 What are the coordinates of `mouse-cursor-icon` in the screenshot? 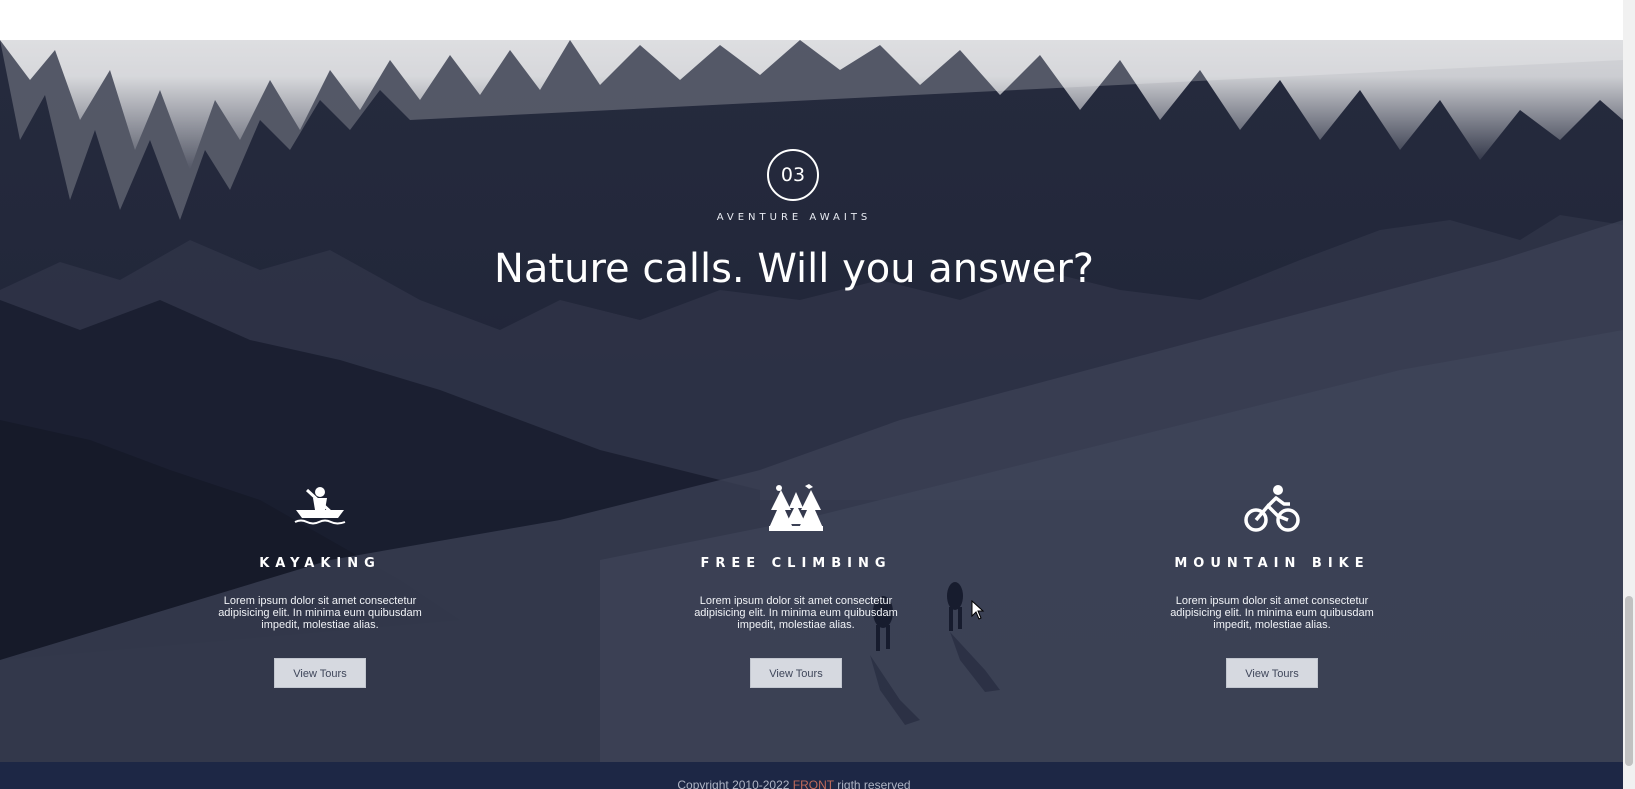 It's located at (978, 610).